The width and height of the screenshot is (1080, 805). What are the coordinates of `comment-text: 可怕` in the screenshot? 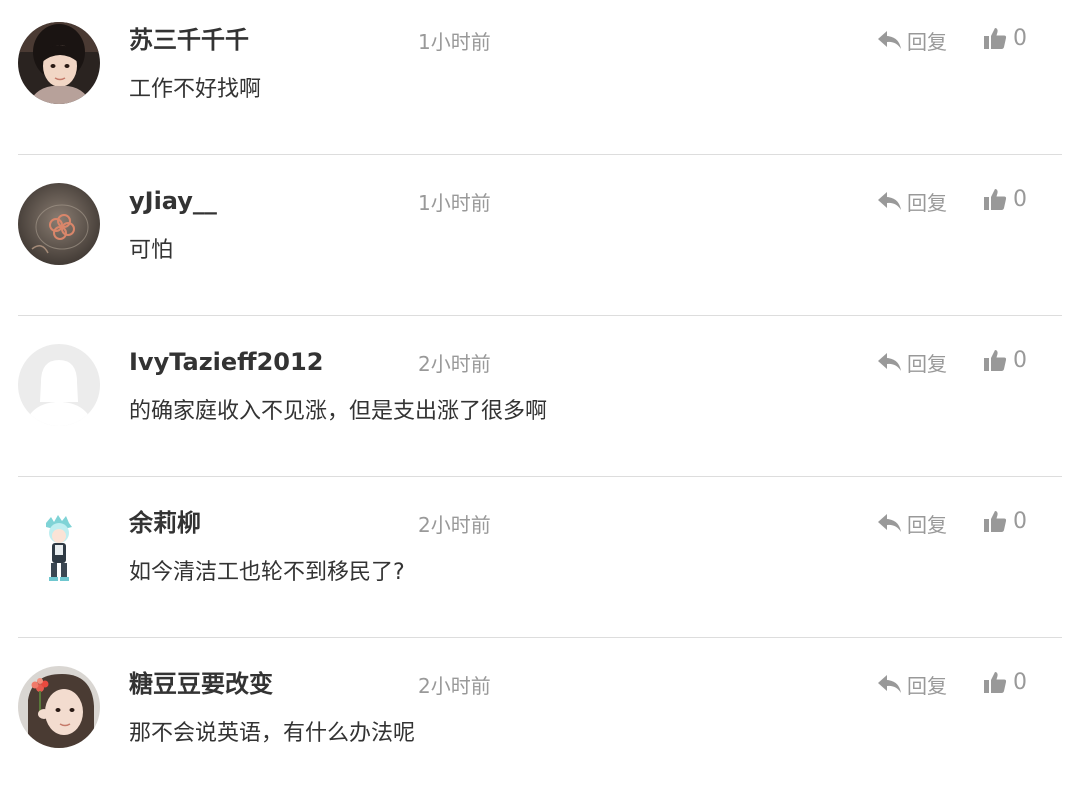 It's located at (151, 250).